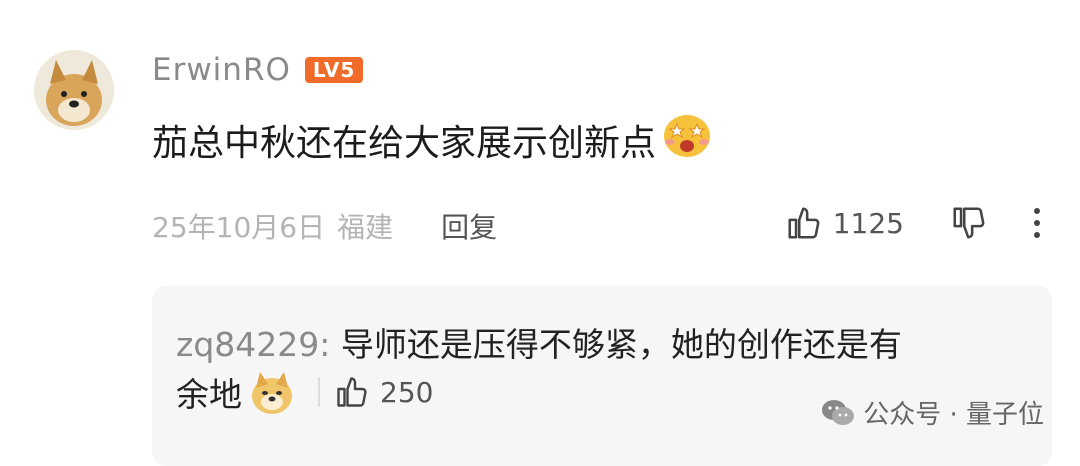 The width and height of the screenshot is (1080, 466). I want to click on avatar, so click(74, 90).